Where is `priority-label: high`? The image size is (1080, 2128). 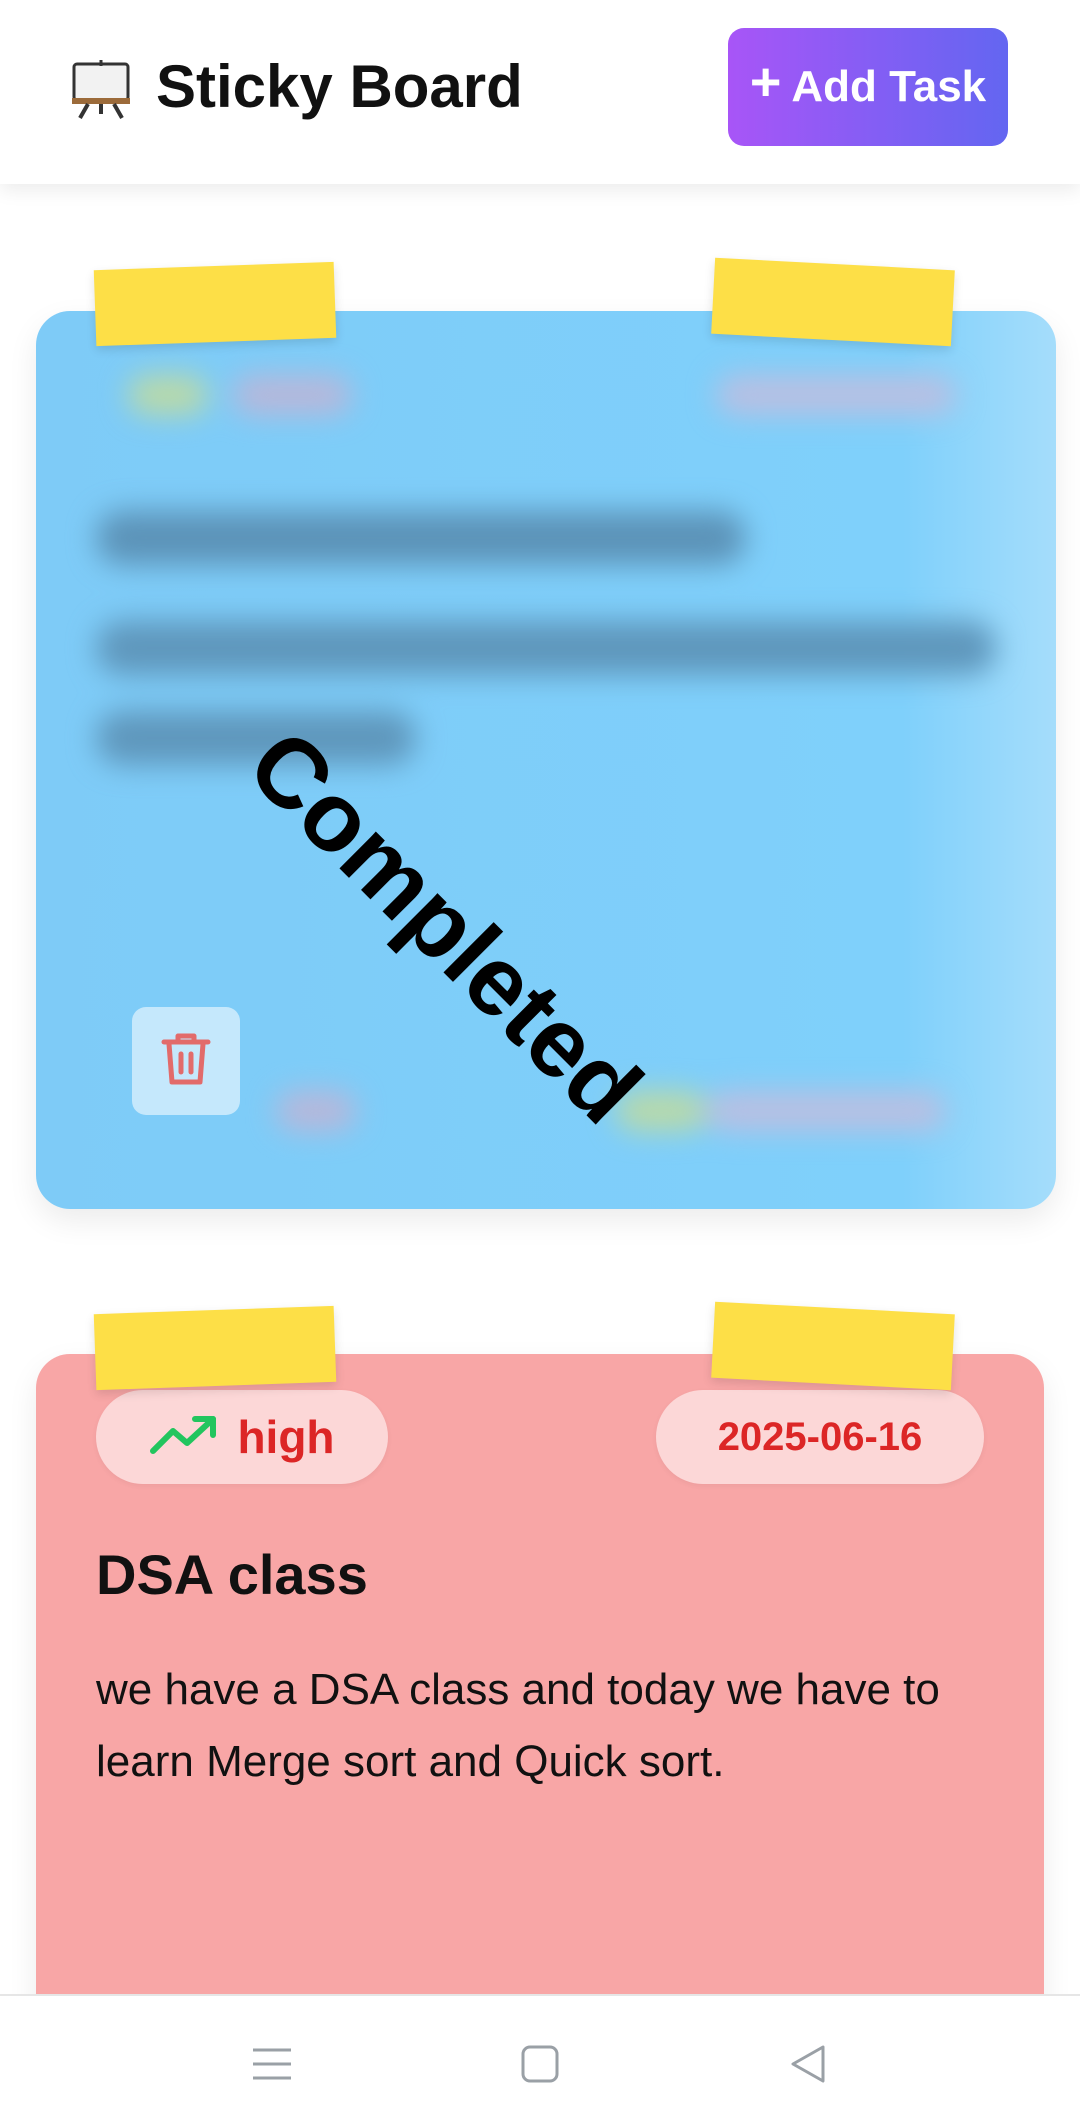
priority-label: high is located at coordinates (286, 1437).